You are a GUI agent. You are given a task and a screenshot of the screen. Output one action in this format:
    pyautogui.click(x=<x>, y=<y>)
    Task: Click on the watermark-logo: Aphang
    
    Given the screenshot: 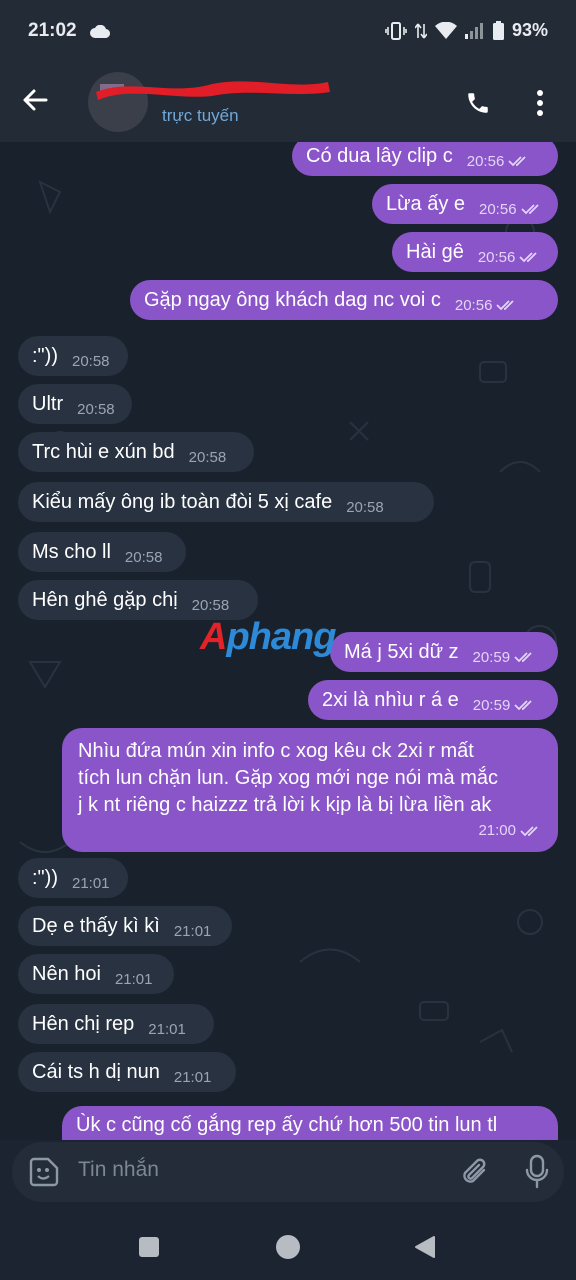 What is the action you would take?
    pyautogui.click(x=268, y=637)
    